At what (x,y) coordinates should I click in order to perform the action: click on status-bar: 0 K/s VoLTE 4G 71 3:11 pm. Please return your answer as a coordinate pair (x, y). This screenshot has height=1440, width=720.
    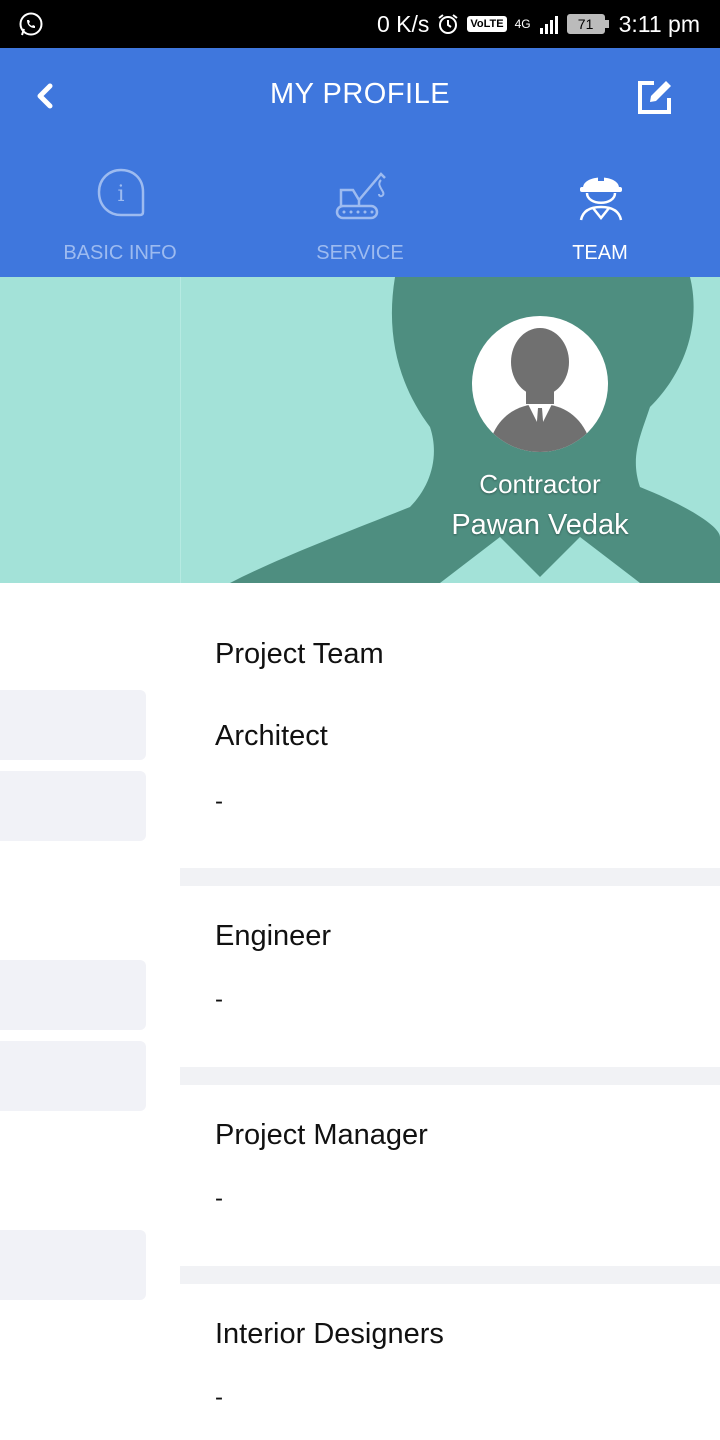
    Looking at the image, I should click on (360, 24).